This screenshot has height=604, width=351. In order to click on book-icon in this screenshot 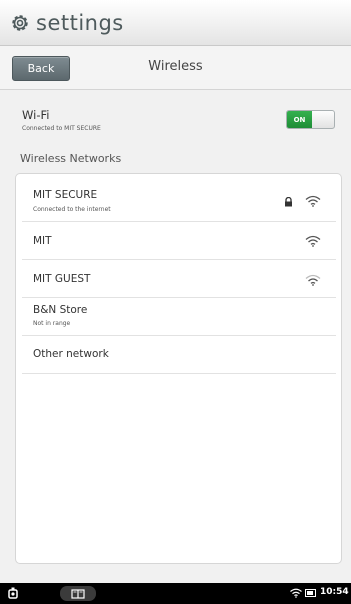, I will do `click(78, 593)`.